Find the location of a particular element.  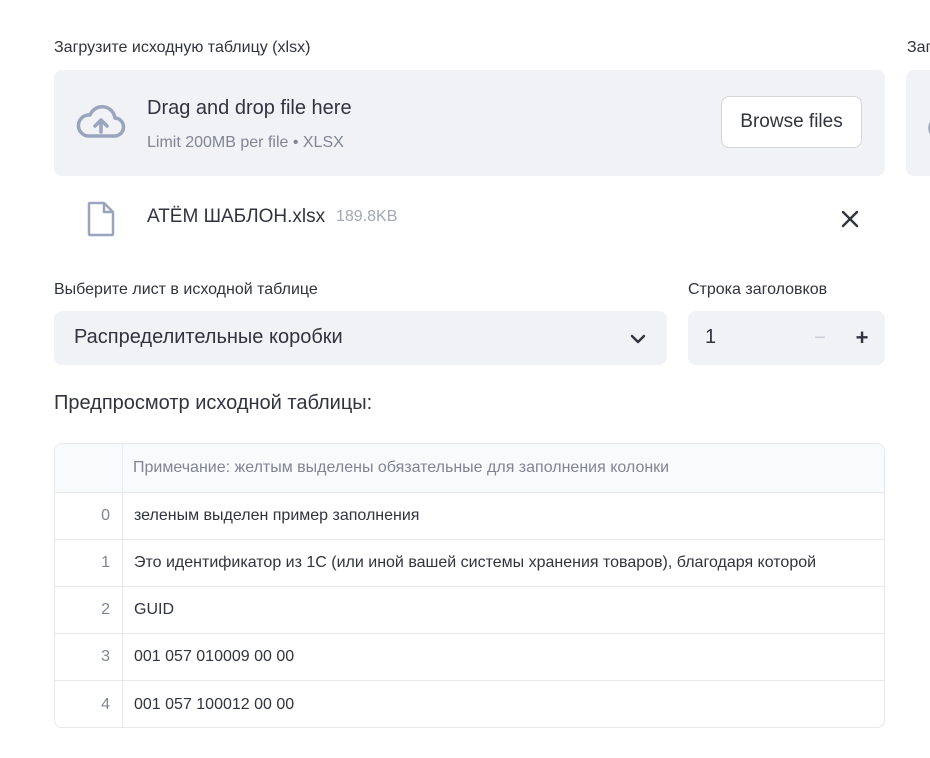

table-row: 2 GUID is located at coordinates (469, 610).